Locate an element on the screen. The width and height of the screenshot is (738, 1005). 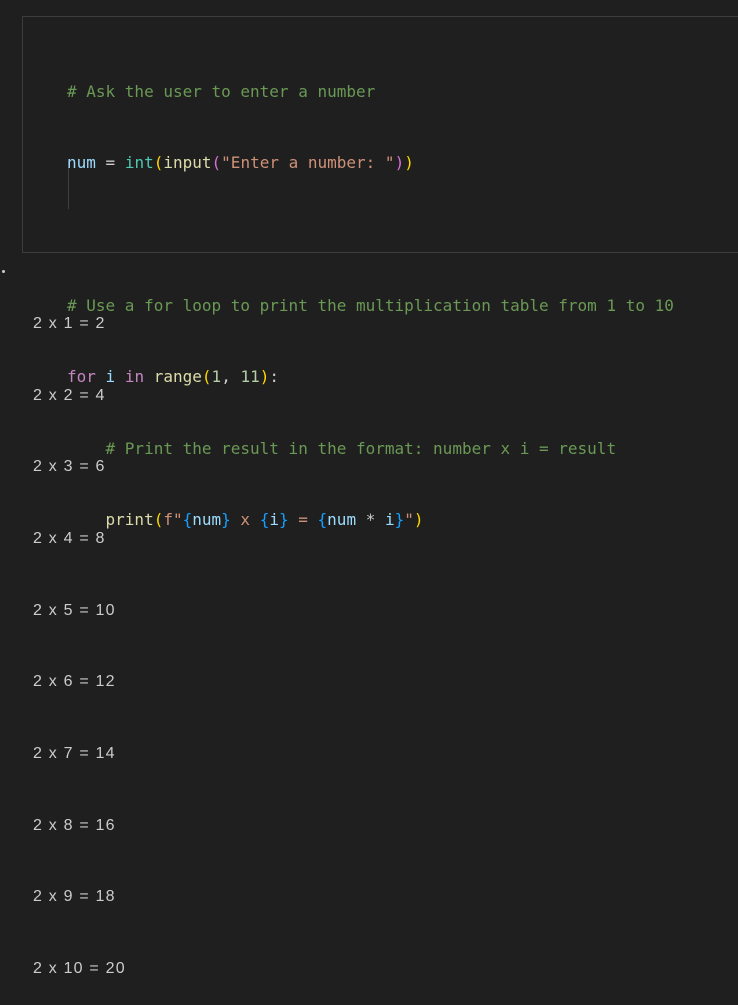
output-line: 2 x 3 = 6 is located at coordinates (69, 467).